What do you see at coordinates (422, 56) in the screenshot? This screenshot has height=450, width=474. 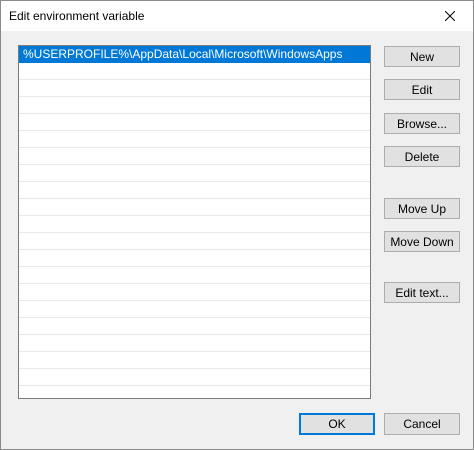 I see `new-button: New` at bounding box center [422, 56].